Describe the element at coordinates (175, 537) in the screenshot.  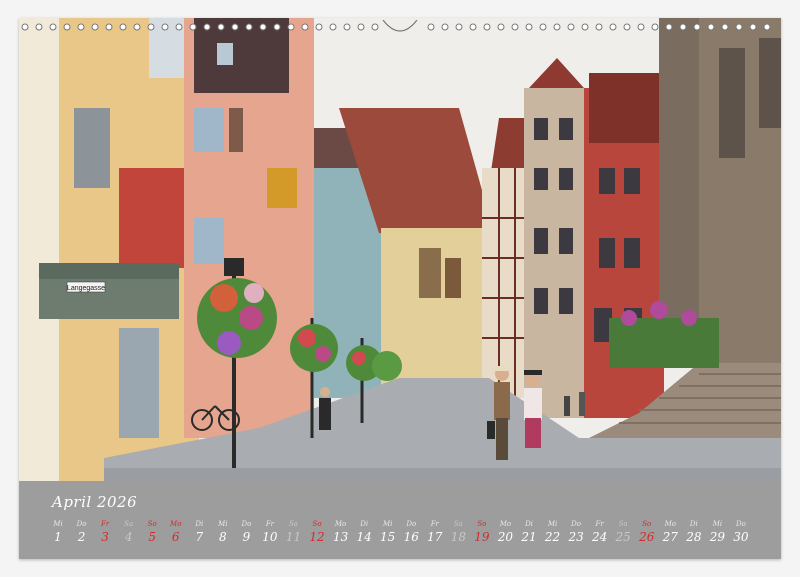
I see `day-number: 6` at that location.